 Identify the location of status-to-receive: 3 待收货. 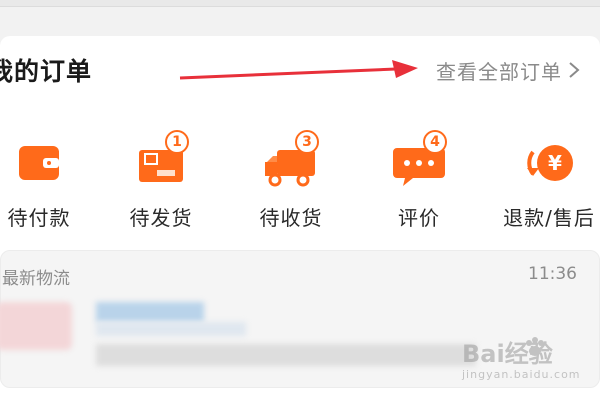
(291, 184).